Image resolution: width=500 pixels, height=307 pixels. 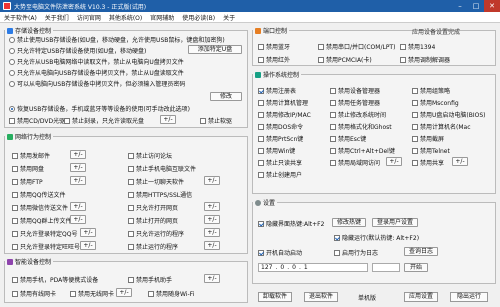 What do you see at coordinates (428, 138) in the screenshot?
I see `os-item-14: 禁用截屏` at bounding box center [428, 138].